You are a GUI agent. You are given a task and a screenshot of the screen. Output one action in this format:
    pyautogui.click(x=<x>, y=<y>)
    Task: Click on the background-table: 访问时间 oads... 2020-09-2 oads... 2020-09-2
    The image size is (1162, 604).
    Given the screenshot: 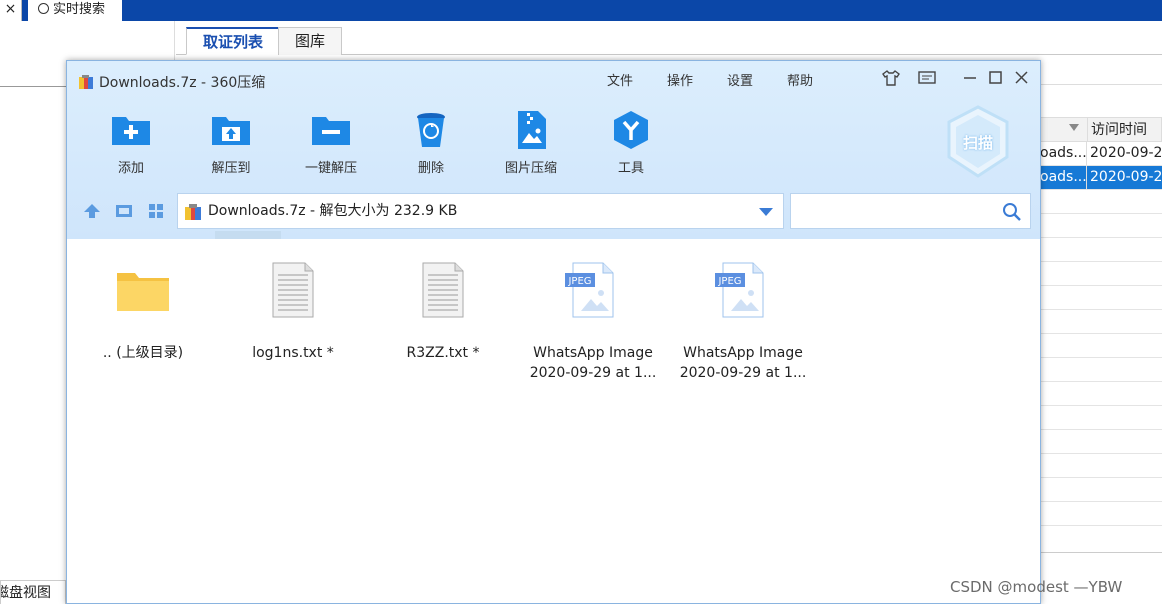 What is the action you would take?
    pyautogui.click(x=1101, y=321)
    